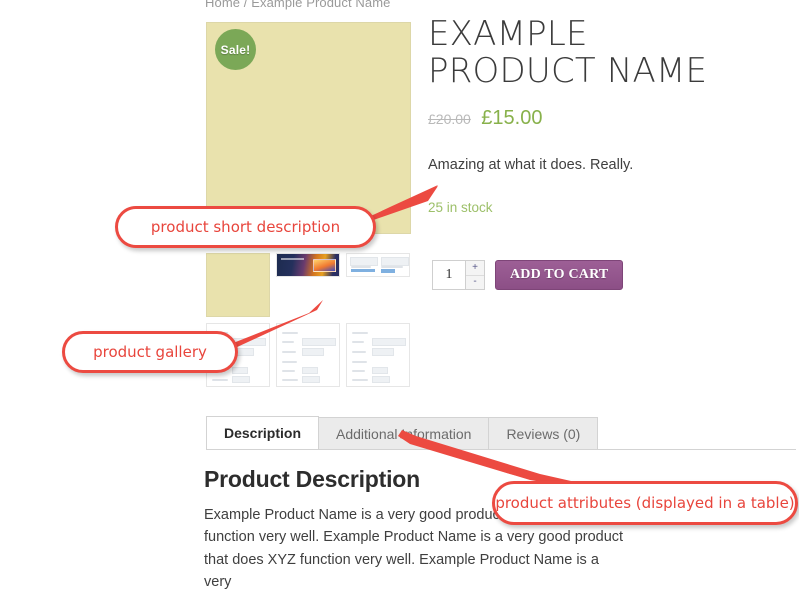 The image size is (799, 608). I want to click on add-to-cart-button: ADD TO CART, so click(559, 275).